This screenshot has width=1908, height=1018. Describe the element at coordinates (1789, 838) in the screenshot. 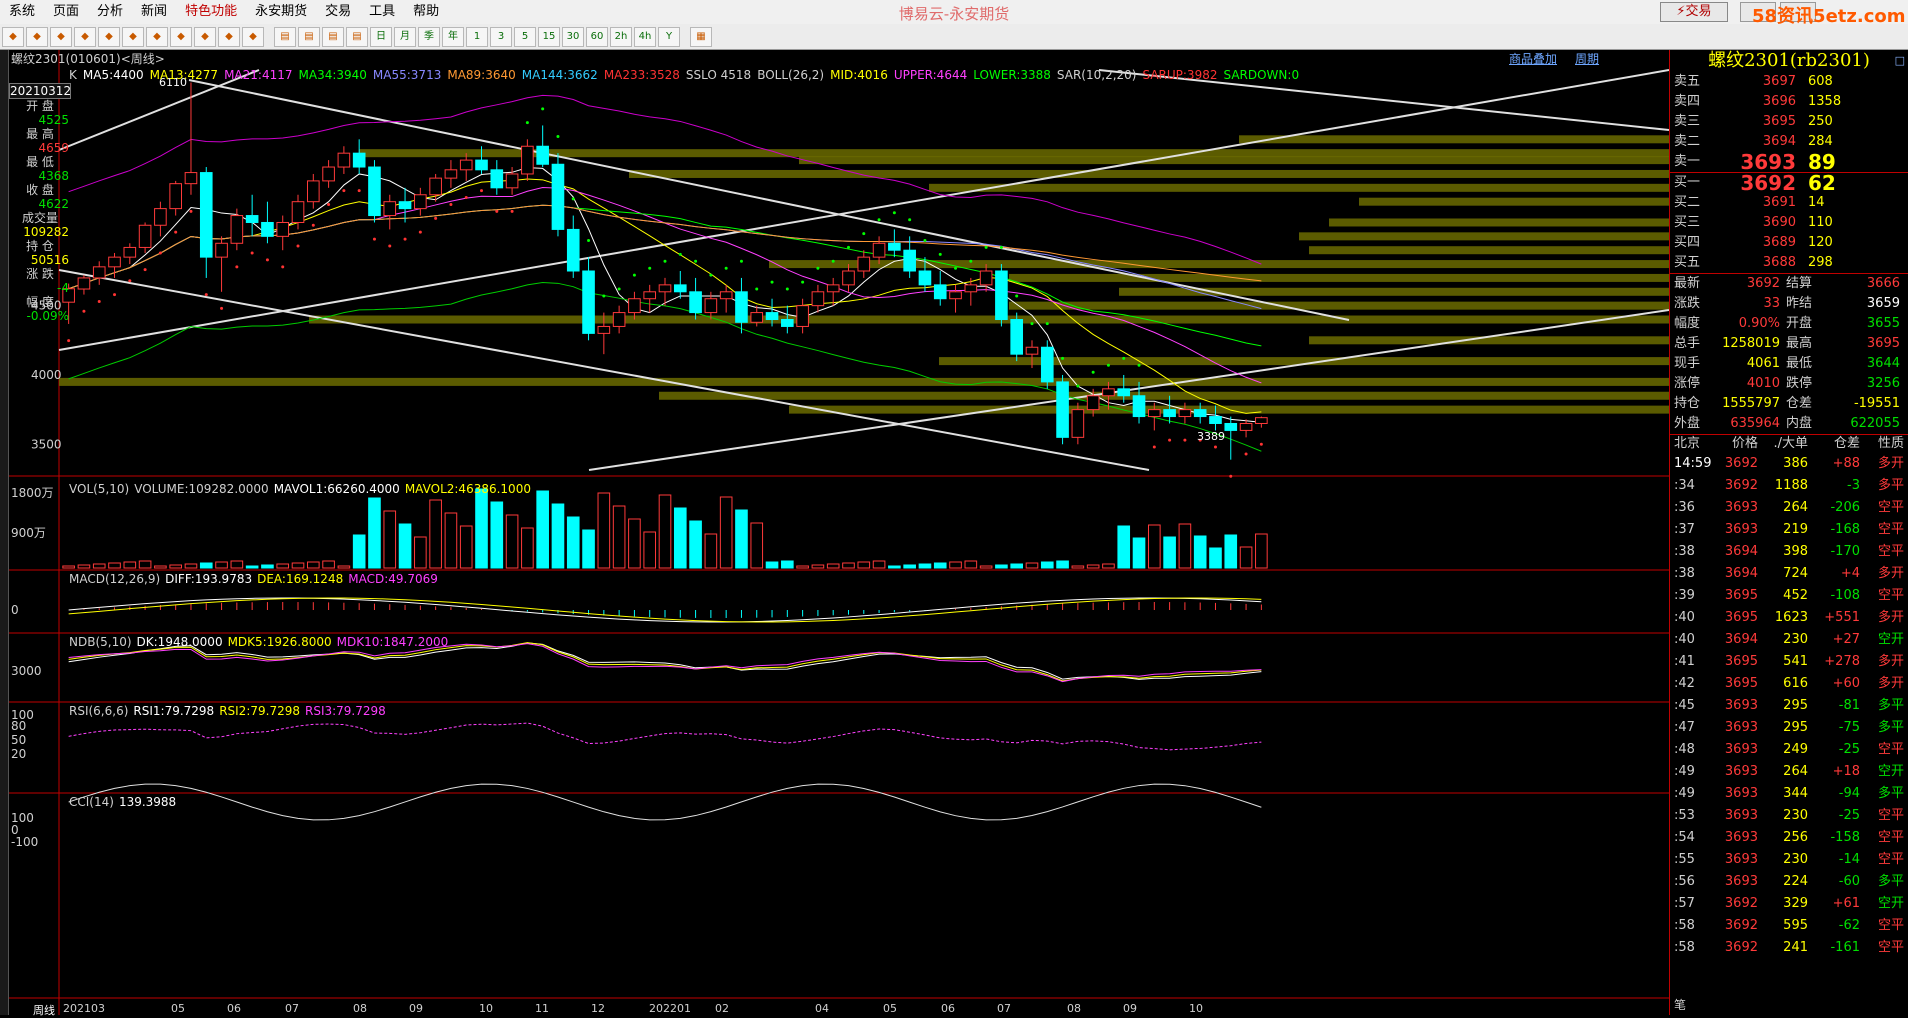

I see `tick-row-17: :54 3693 256 -158 空平` at that location.